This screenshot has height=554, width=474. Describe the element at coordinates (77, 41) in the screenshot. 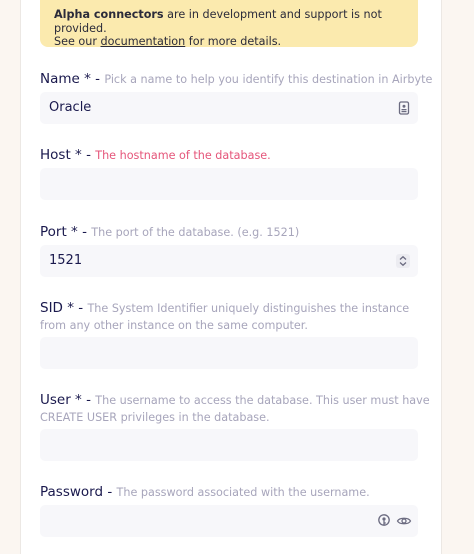

I see `alert-text-2: See our` at that location.